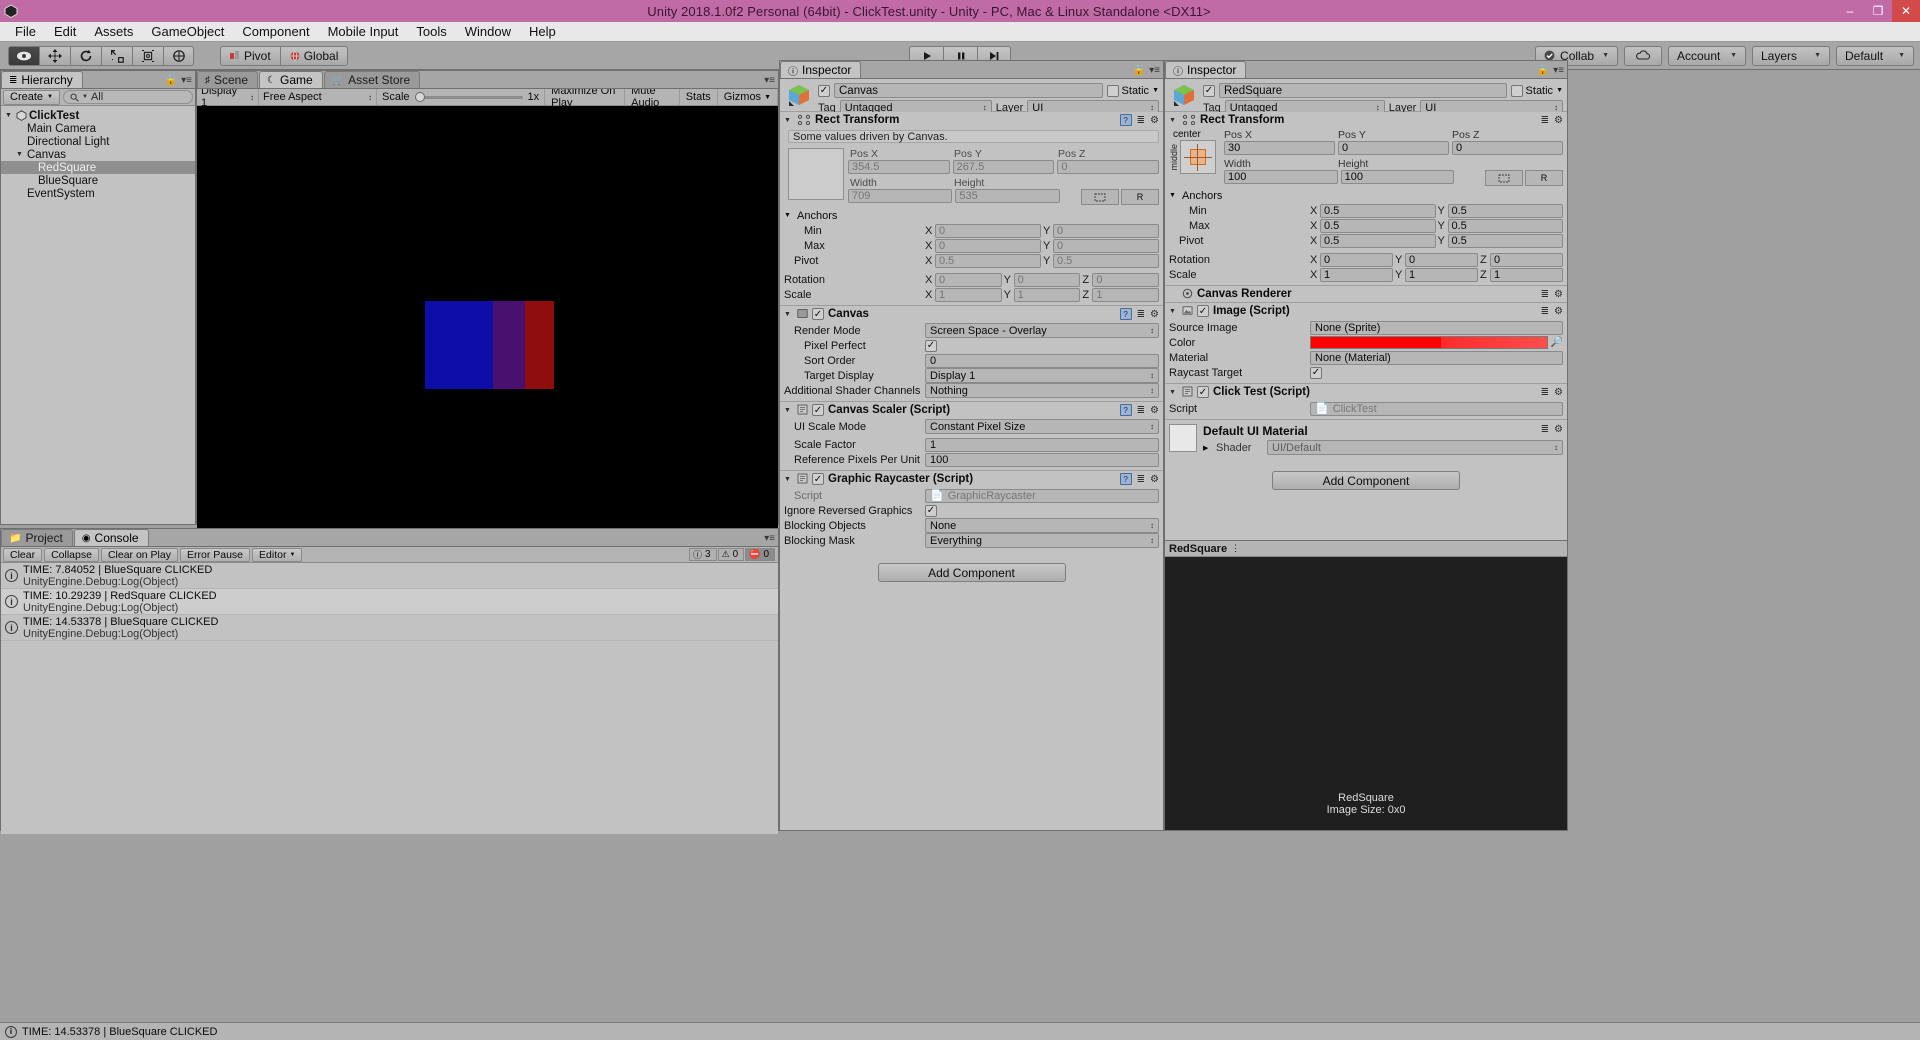 Image resolution: width=1920 pixels, height=1040 pixels. What do you see at coordinates (1203, 311) in the screenshot?
I see `image-enabled-checkbox: ✓` at bounding box center [1203, 311].